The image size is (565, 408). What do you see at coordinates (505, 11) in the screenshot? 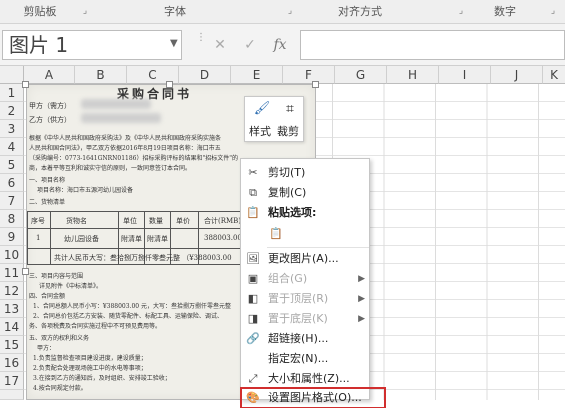
I see `ribbon-group-number: 数字` at bounding box center [505, 11].